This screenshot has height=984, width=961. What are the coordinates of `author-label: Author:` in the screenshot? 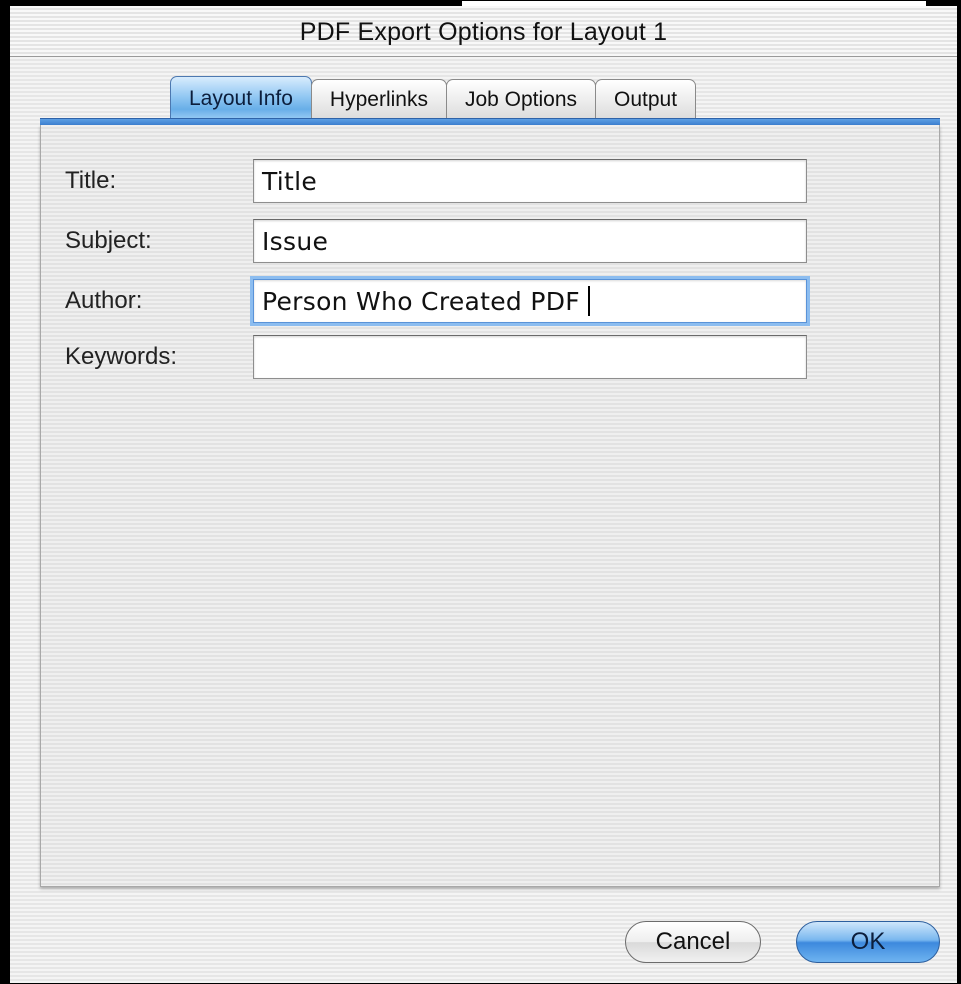 It's located at (104, 300).